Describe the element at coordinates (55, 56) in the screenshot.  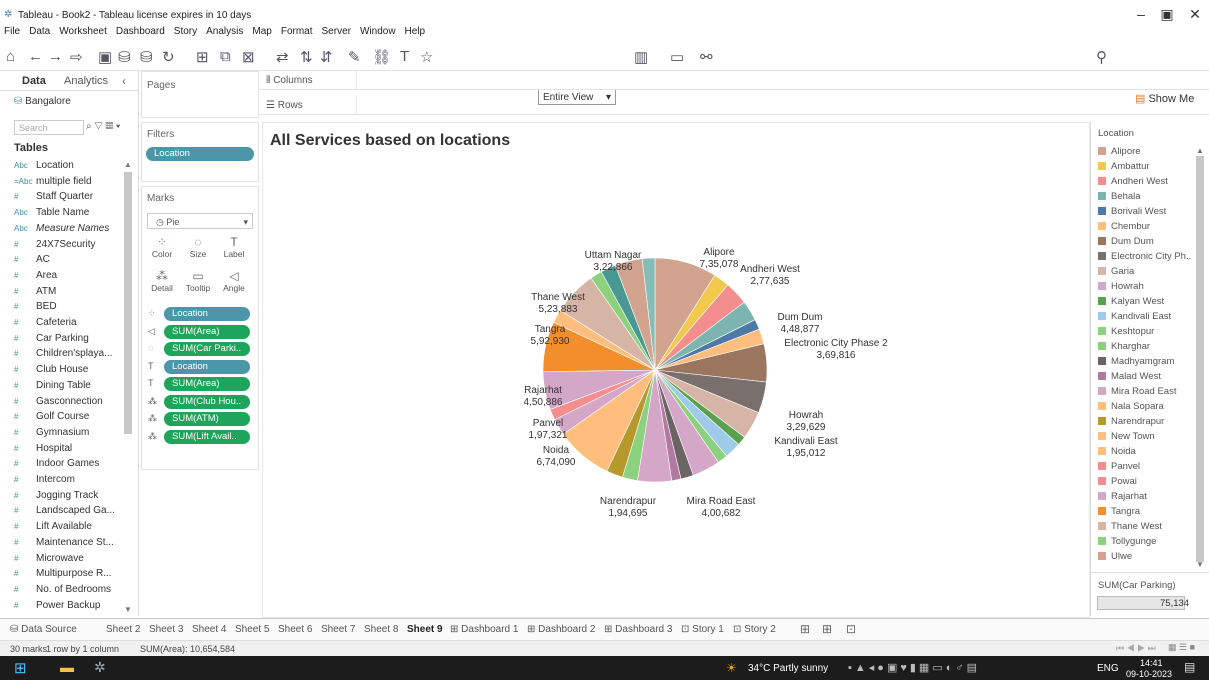
I see `forward-icon: →` at that location.